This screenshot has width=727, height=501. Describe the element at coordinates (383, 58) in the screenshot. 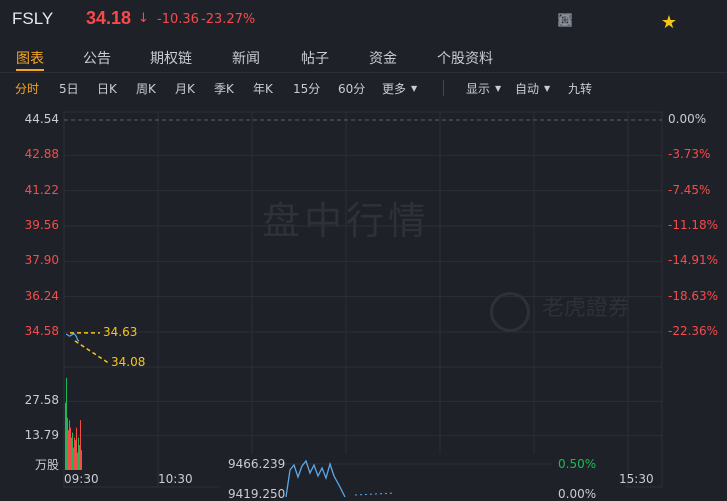

I see `tab-capital: 资金` at that location.